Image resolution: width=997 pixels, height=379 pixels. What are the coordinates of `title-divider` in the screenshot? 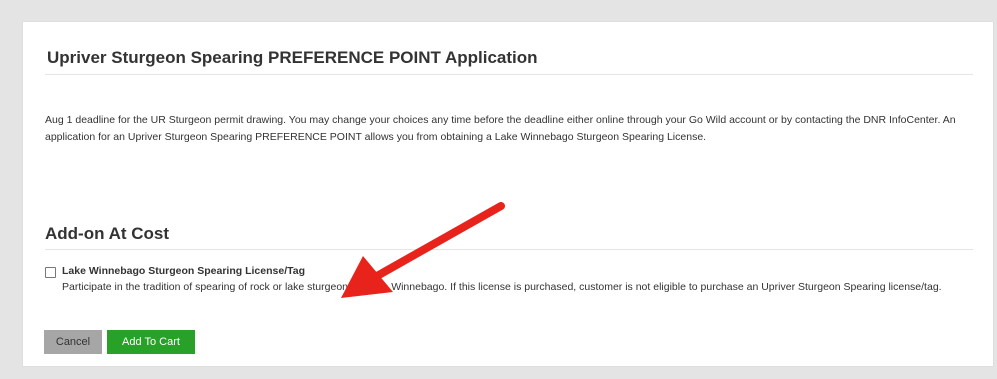 It's located at (509, 74).